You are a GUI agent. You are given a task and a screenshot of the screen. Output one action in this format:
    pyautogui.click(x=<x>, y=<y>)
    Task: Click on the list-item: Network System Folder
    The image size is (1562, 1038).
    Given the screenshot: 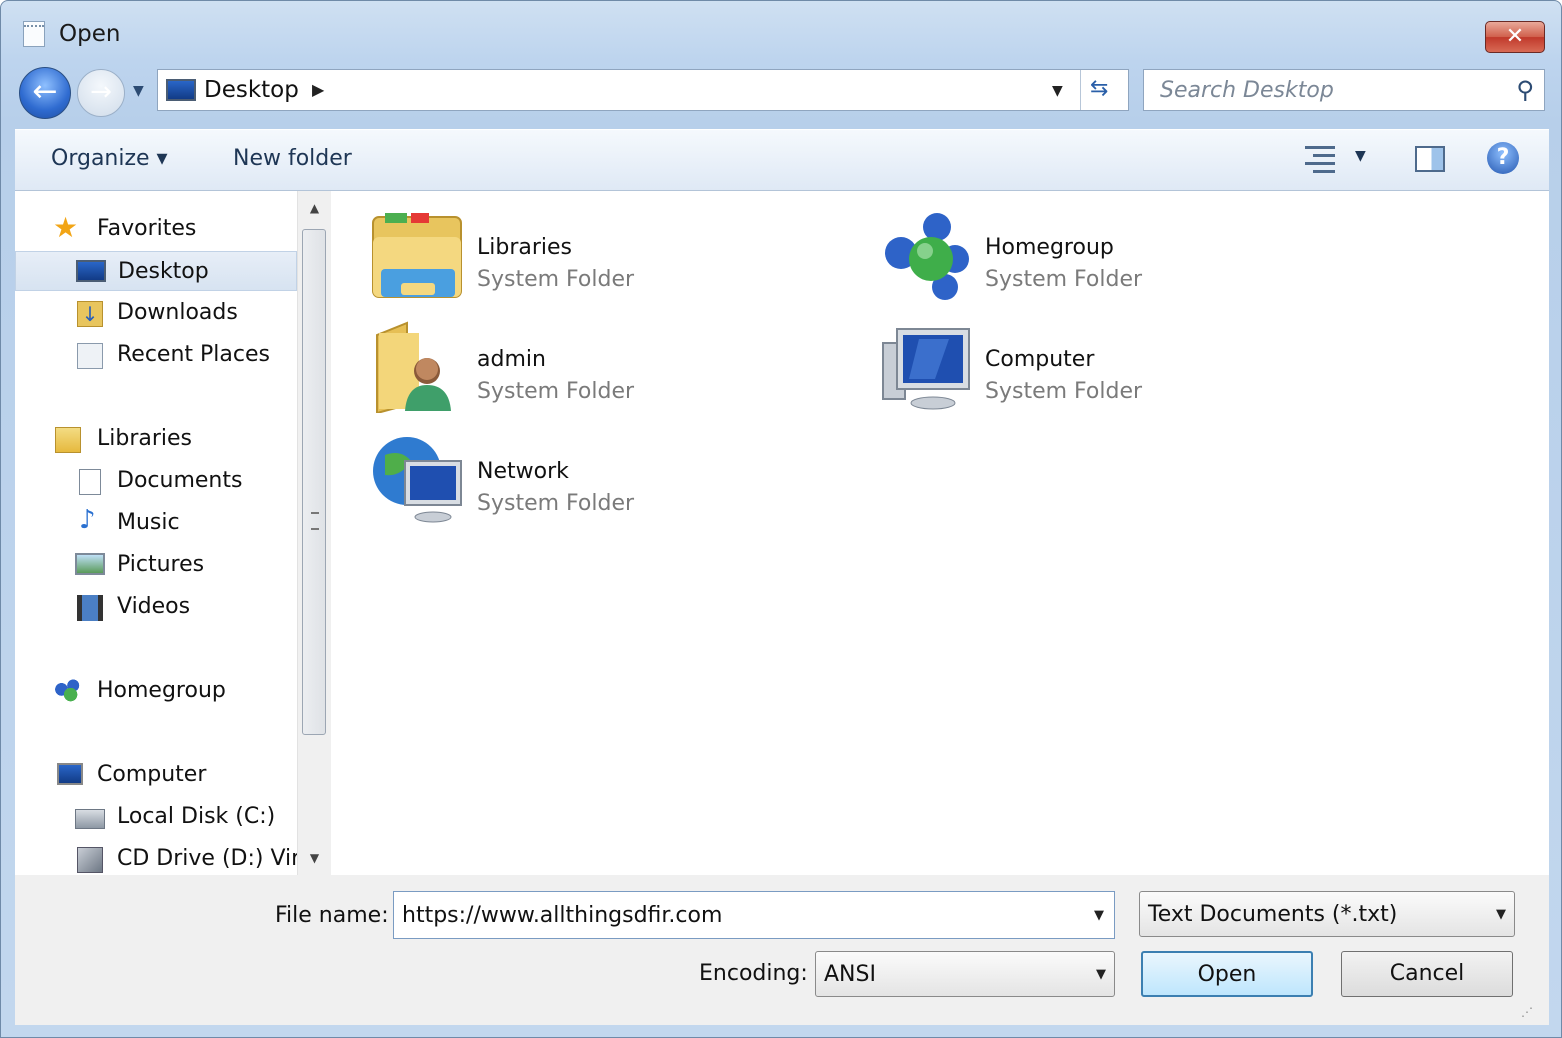 What is the action you would take?
    pyautogui.click(x=561, y=475)
    